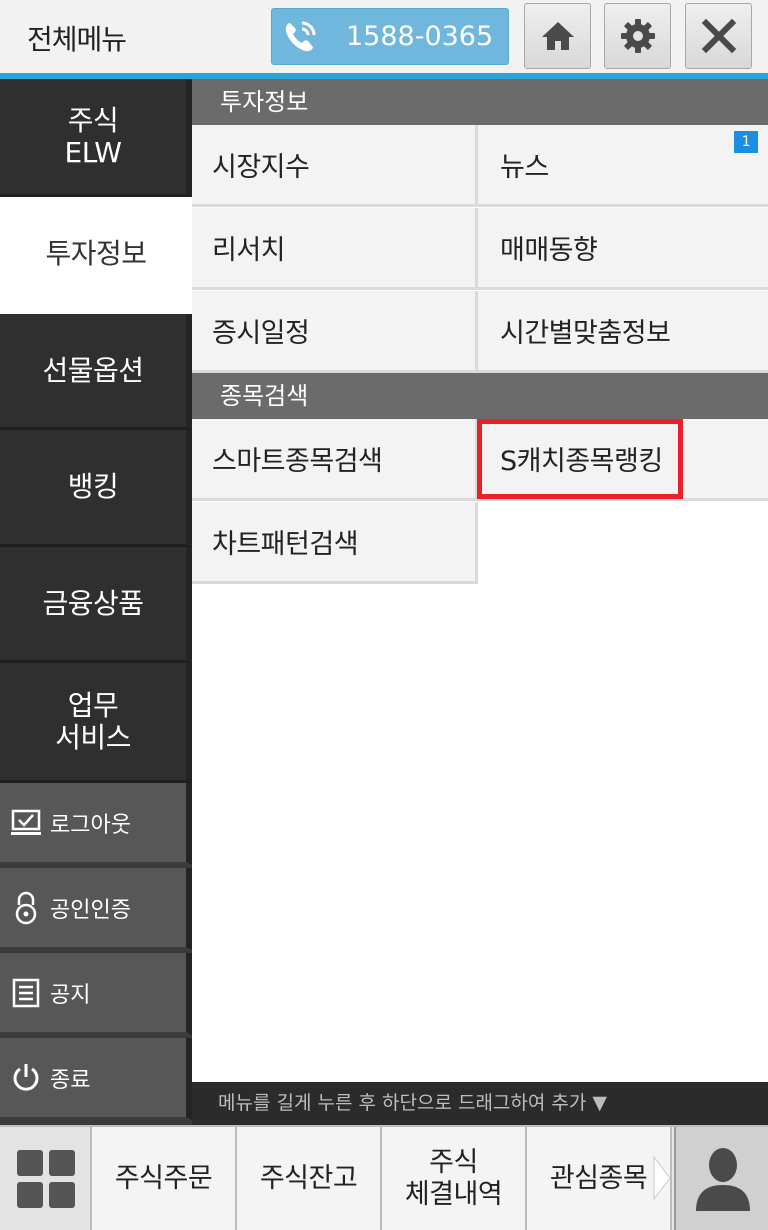  Describe the element at coordinates (26, 822) in the screenshot. I see `logout-icon` at that location.